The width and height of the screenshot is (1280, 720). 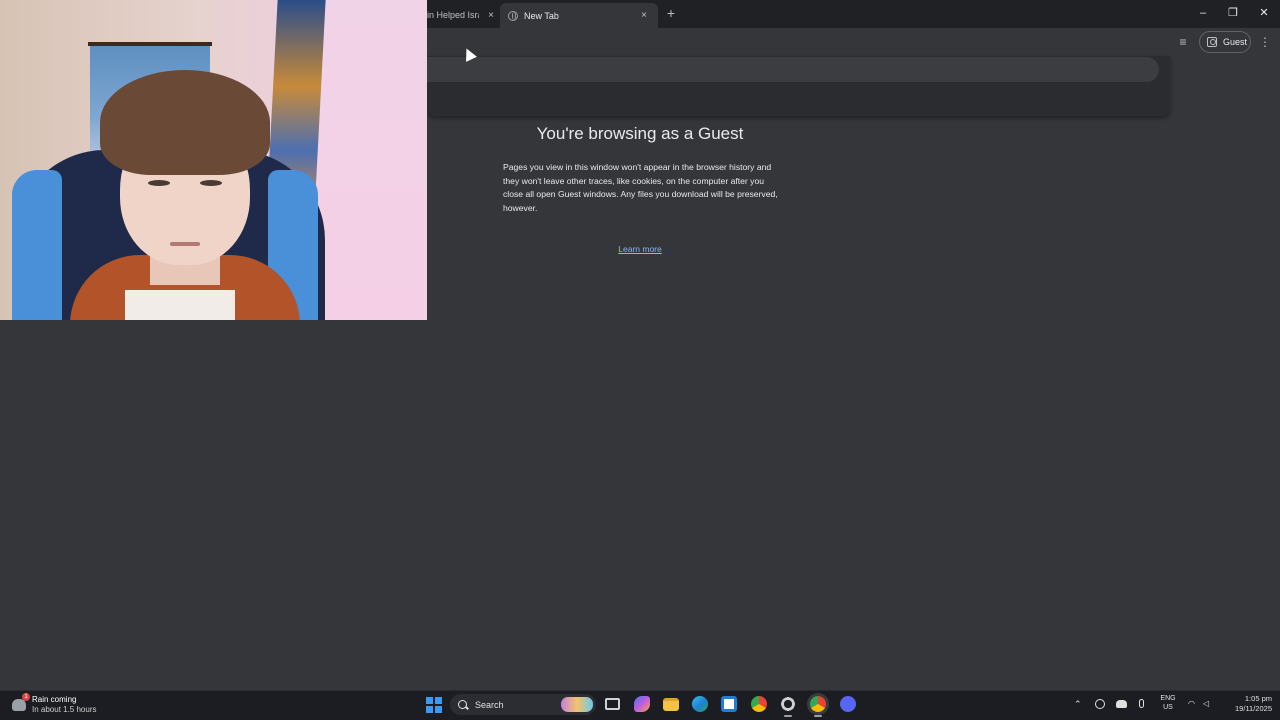 I want to click on weather-widget: 1 Rain coming In about 1.5 hours, so click(x=54, y=705).